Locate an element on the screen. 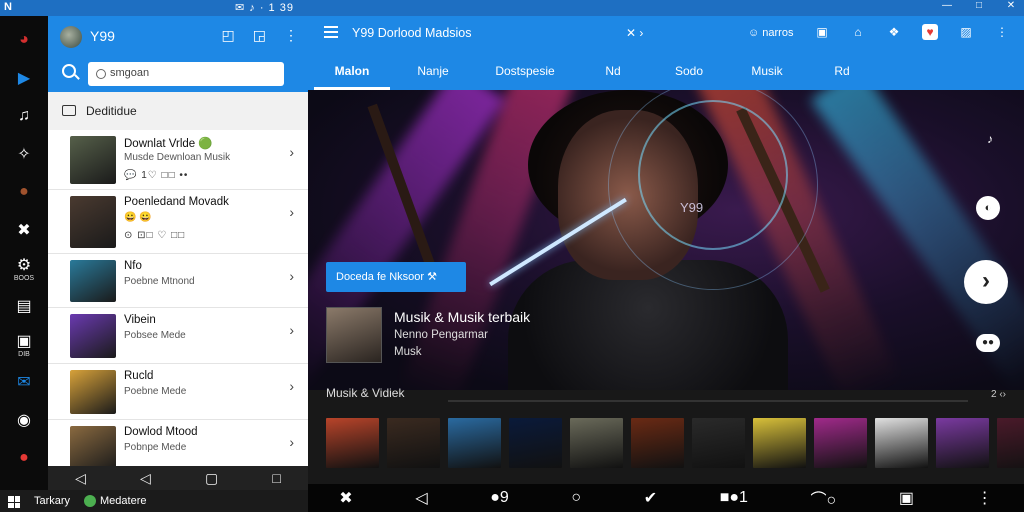 This screenshot has height=512, width=1024. download-icon: ◉ is located at coordinates (24, 420).